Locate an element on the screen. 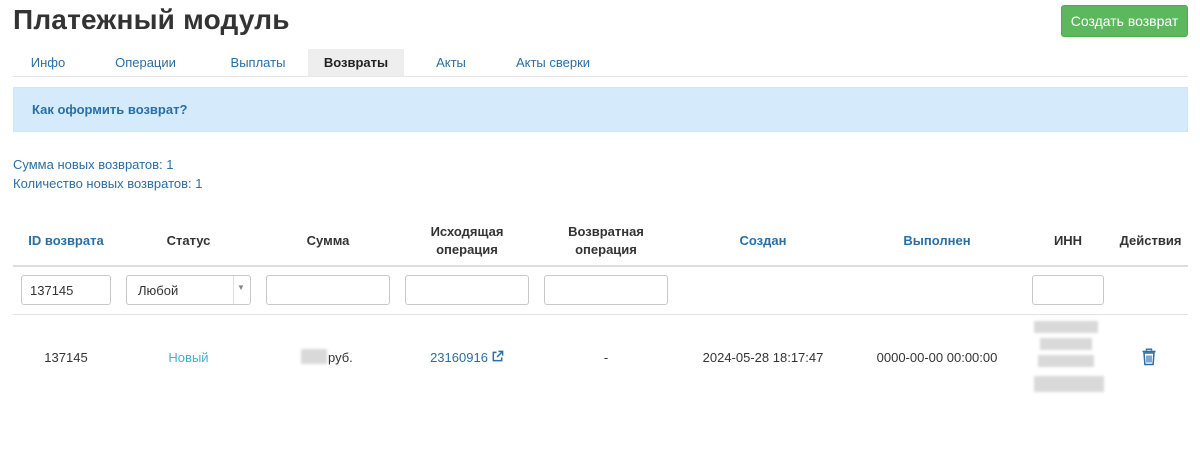 The height and width of the screenshot is (461, 1200). filter-amount-input is located at coordinates (328, 290).